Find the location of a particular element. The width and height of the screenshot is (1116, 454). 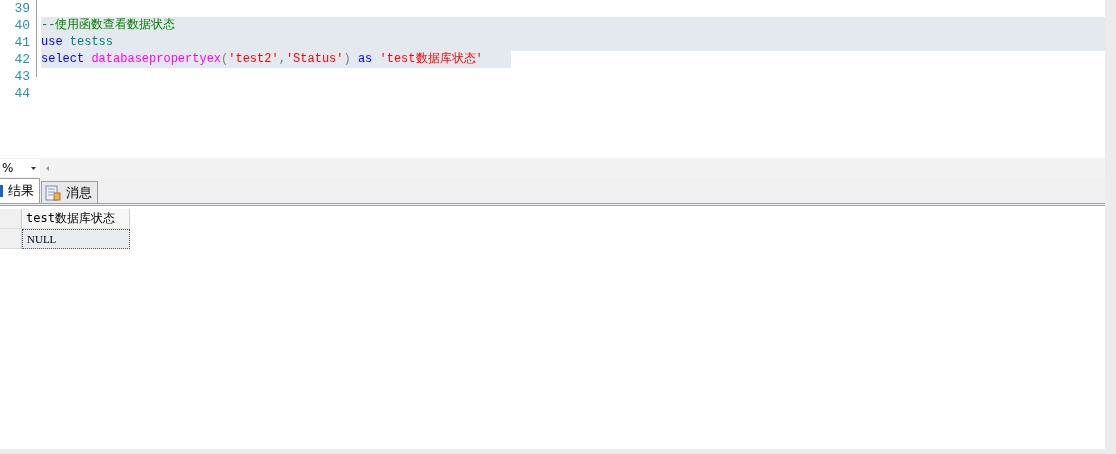

line-number: 40 is located at coordinates (22, 25).